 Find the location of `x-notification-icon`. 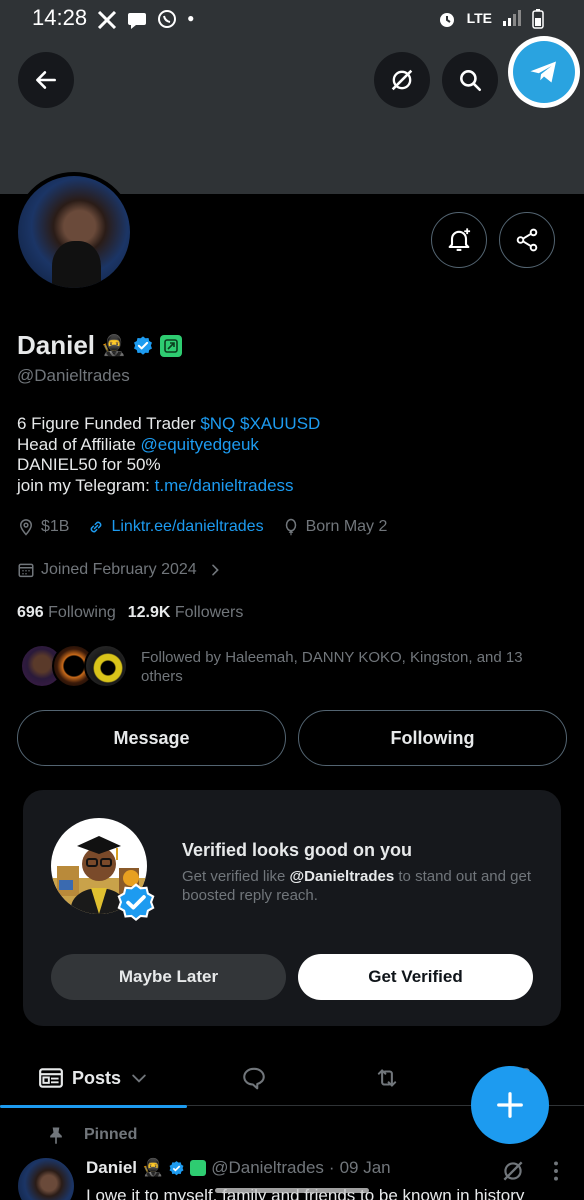

x-notification-icon is located at coordinates (107, 19).